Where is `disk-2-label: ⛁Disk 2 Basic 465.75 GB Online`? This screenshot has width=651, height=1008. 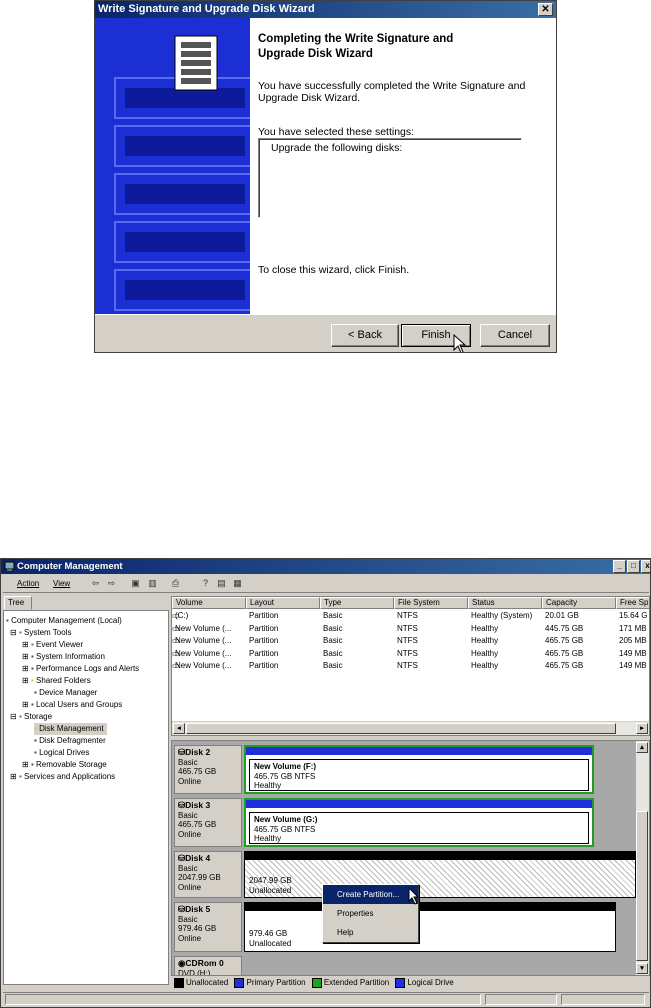
disk-2-label: ⛁Disk 2 Basic 465.75 GB Online is located at coordinates (208, 769).